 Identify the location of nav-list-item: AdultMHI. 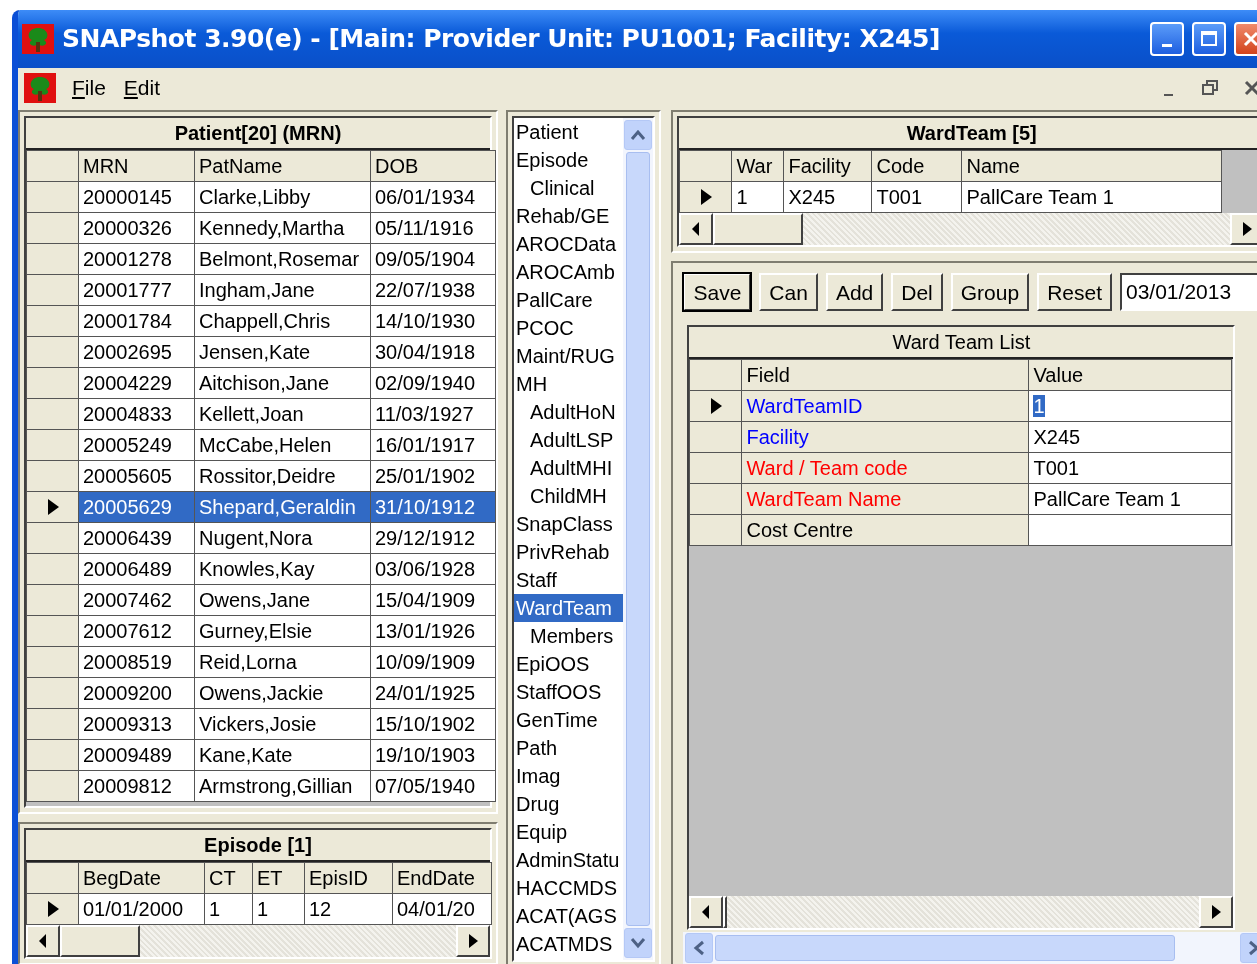
(569, 468).